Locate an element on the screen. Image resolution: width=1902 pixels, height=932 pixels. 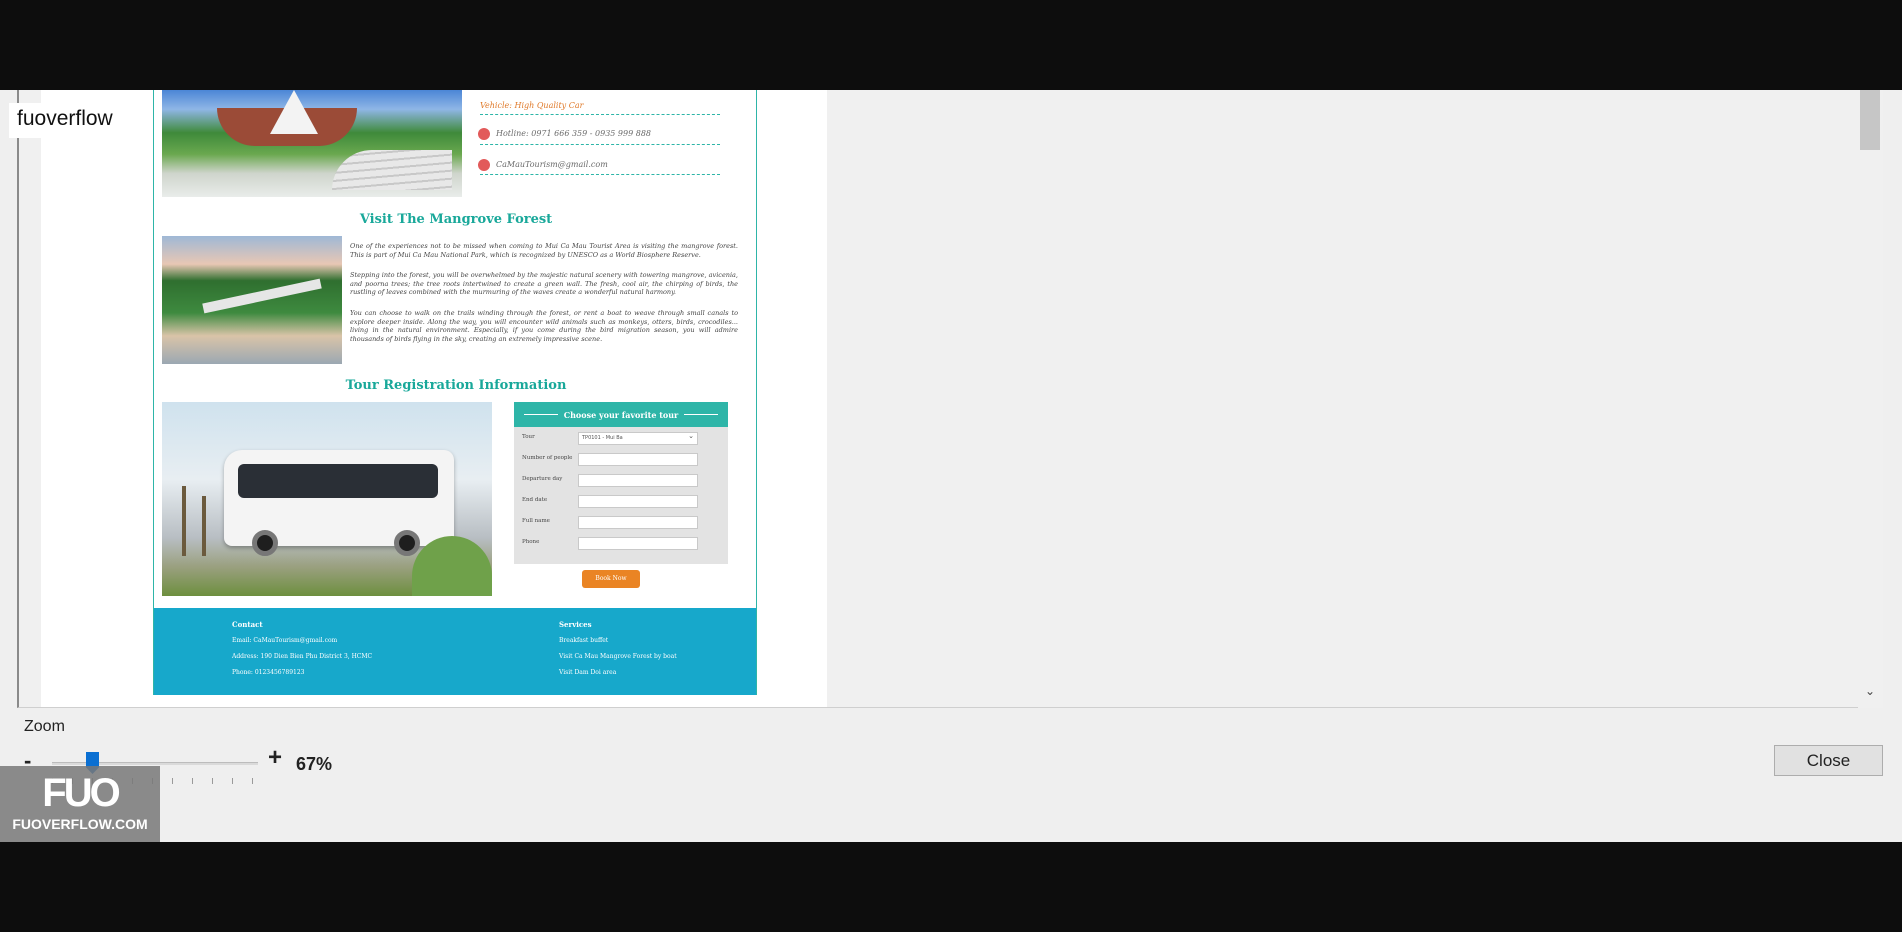
full-name-input is located at coordinates (638, 522).